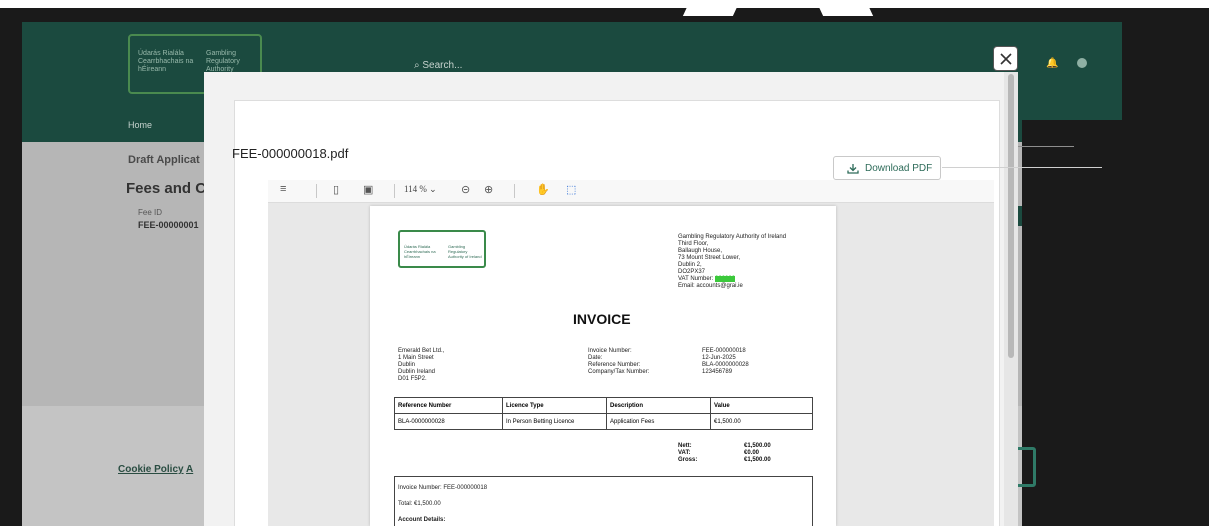  Describe the element at coordinates (752, 453) in the screenshot. I see `total-value: €0.00` at that location.